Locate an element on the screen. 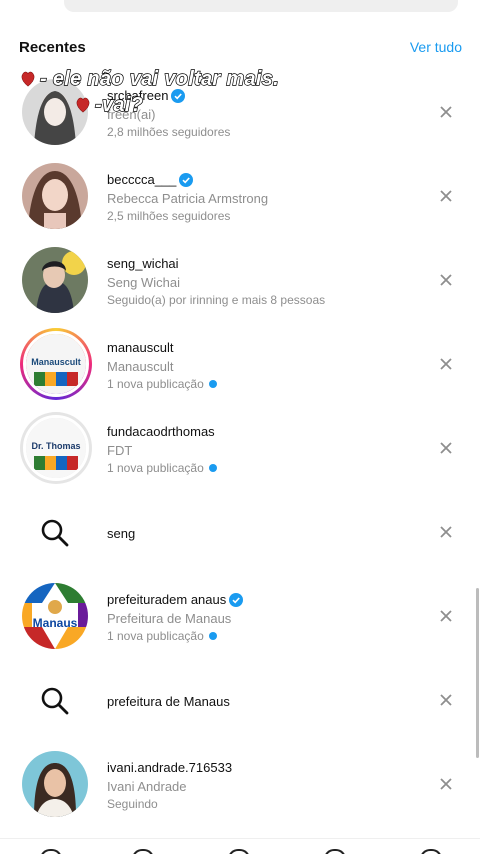 Image resolution: width=480 pixels, height=854 pixels. top-bar is located at coordinates (240, 7).